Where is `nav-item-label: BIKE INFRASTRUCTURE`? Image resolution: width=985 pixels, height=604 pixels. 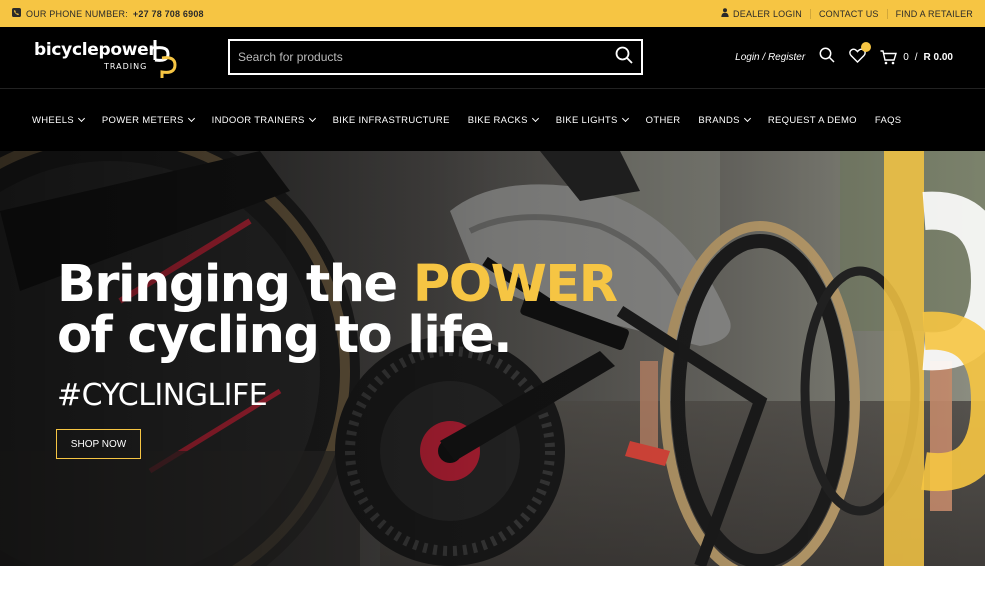
nav-item-label: BIKE INFRASTRUCTURE is located at coordinates (391, 120).